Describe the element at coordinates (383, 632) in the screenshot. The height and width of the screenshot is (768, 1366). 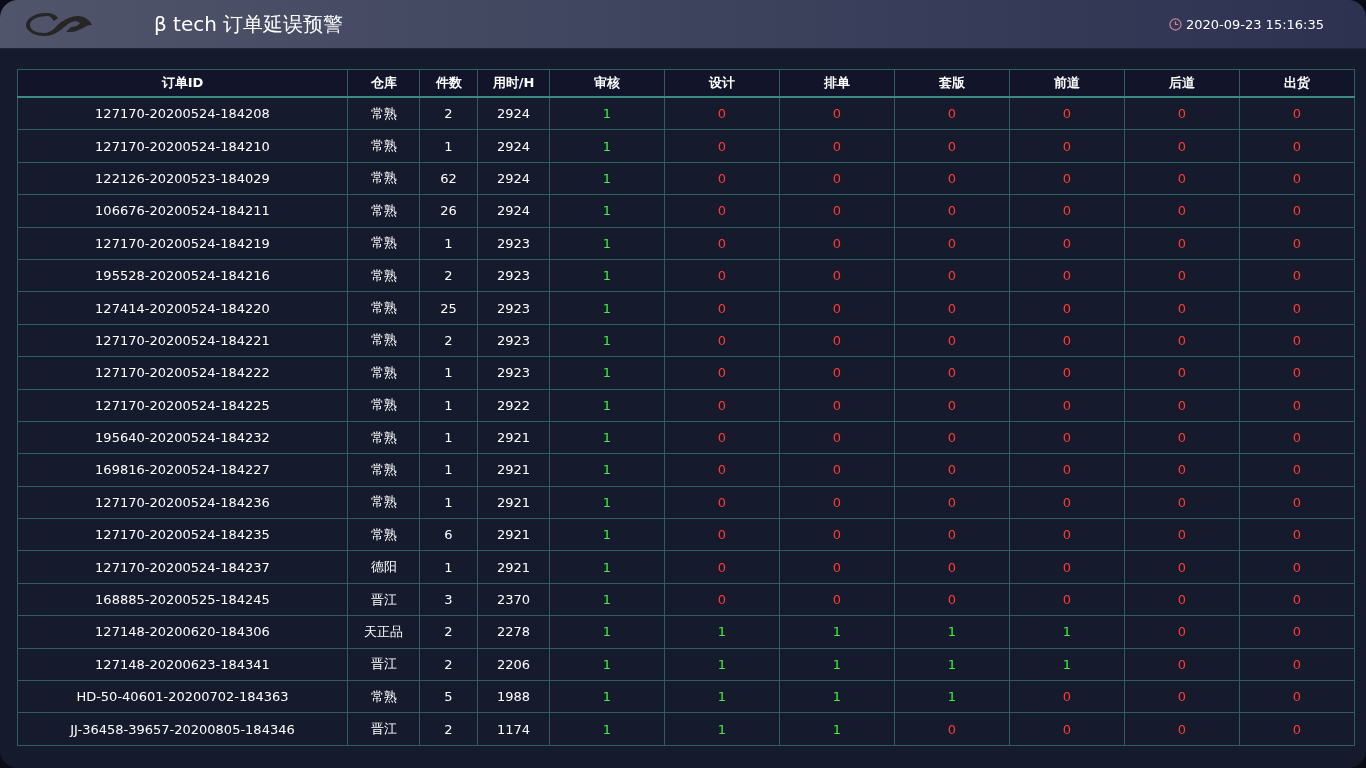
I see `warehouse-cell: 天正品` at that location.